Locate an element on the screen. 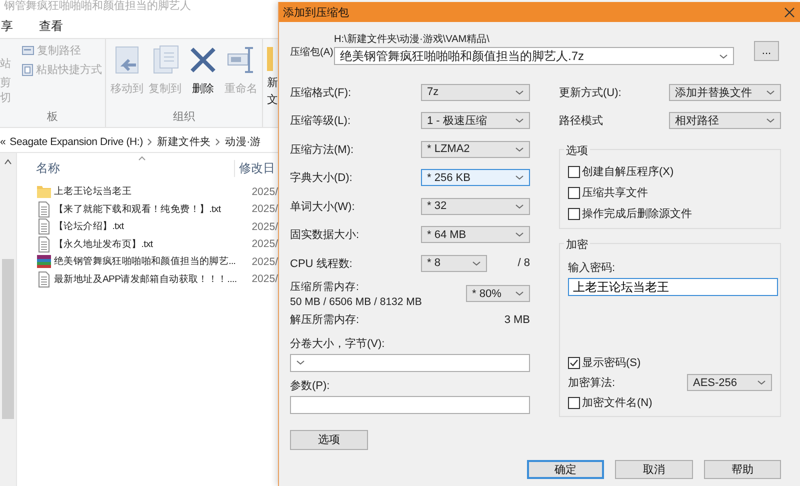 Image resolution: width=800 pixels, height=486 pixels. dialog-button: 帮助 is located at coordinates (742, 469).